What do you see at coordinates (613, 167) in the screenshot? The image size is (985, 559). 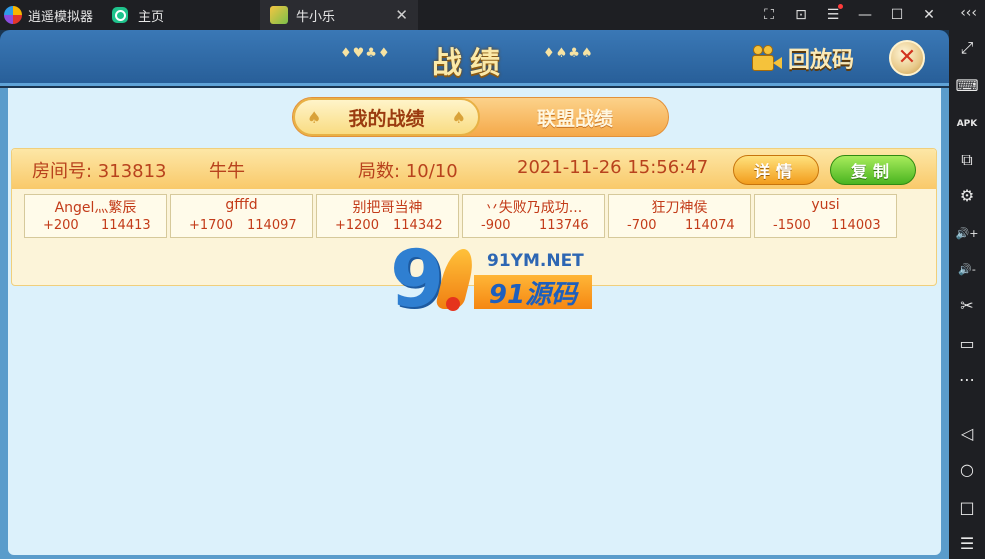 I see `record-timestamp: 2021-11-26 15:56:47` at bounding box center [613, 167].